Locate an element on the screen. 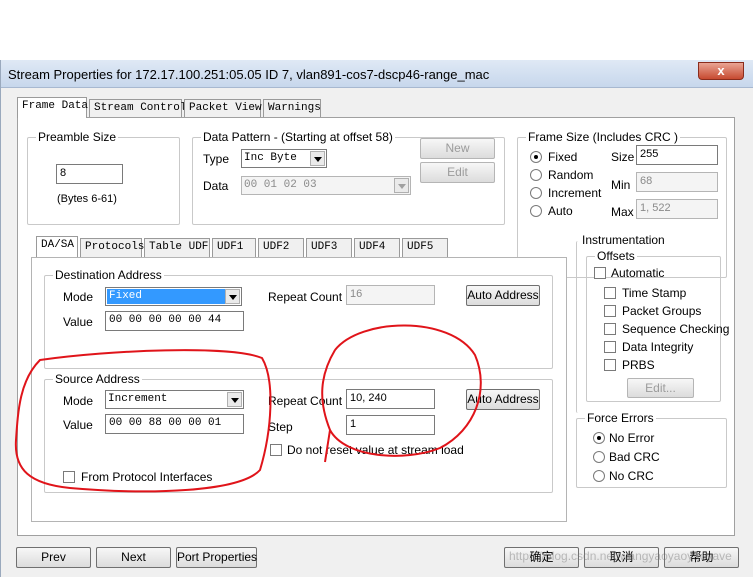 Image resolution: width=753 pixels, height=577 pixels. tab-da-sa: DA/SA is located at coordinates (57, 246).